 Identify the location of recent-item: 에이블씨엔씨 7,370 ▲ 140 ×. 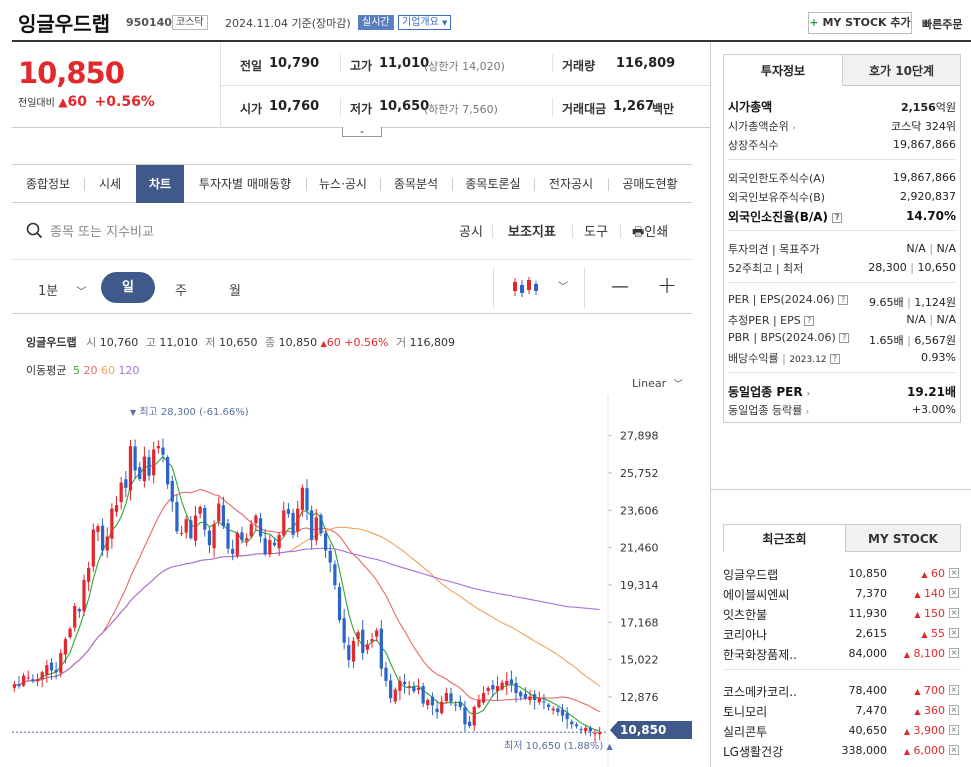
(842, 593).